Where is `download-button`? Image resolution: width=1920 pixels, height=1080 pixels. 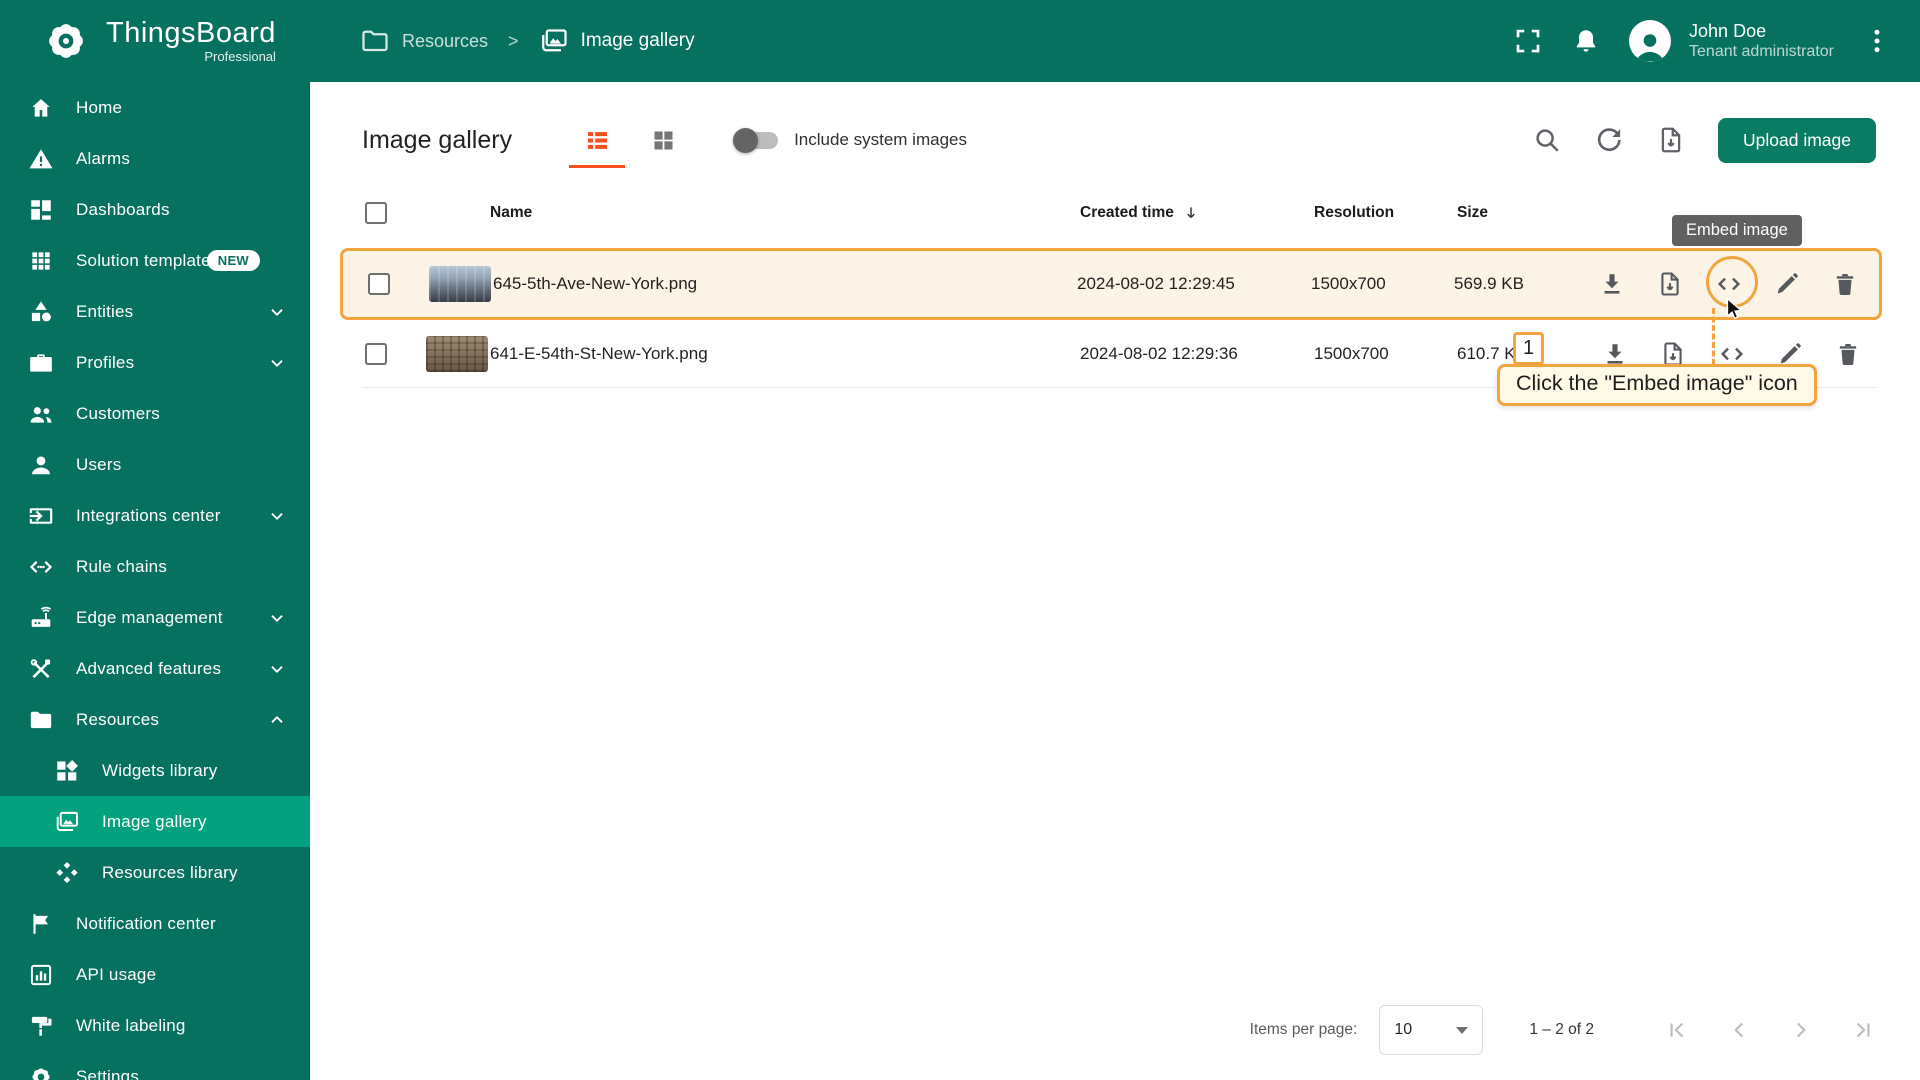 download-button is located at coordinates (1612, 284).